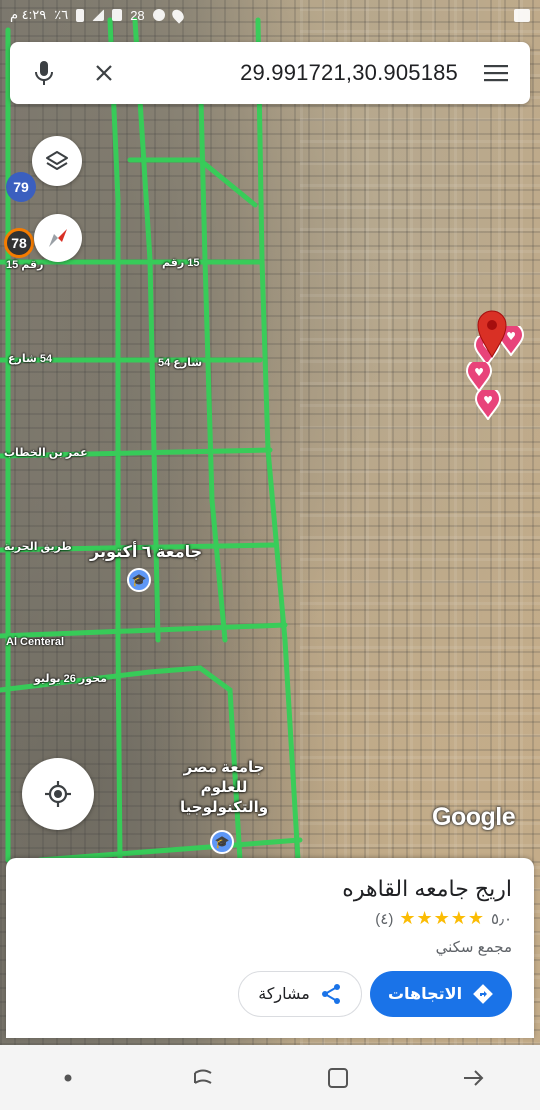 The height and width of the screenshot is (1110, 540). What do you see at coordinates (483, 994) in the screenshot?
I see `directions-icon` at bounding box center [483, 994].